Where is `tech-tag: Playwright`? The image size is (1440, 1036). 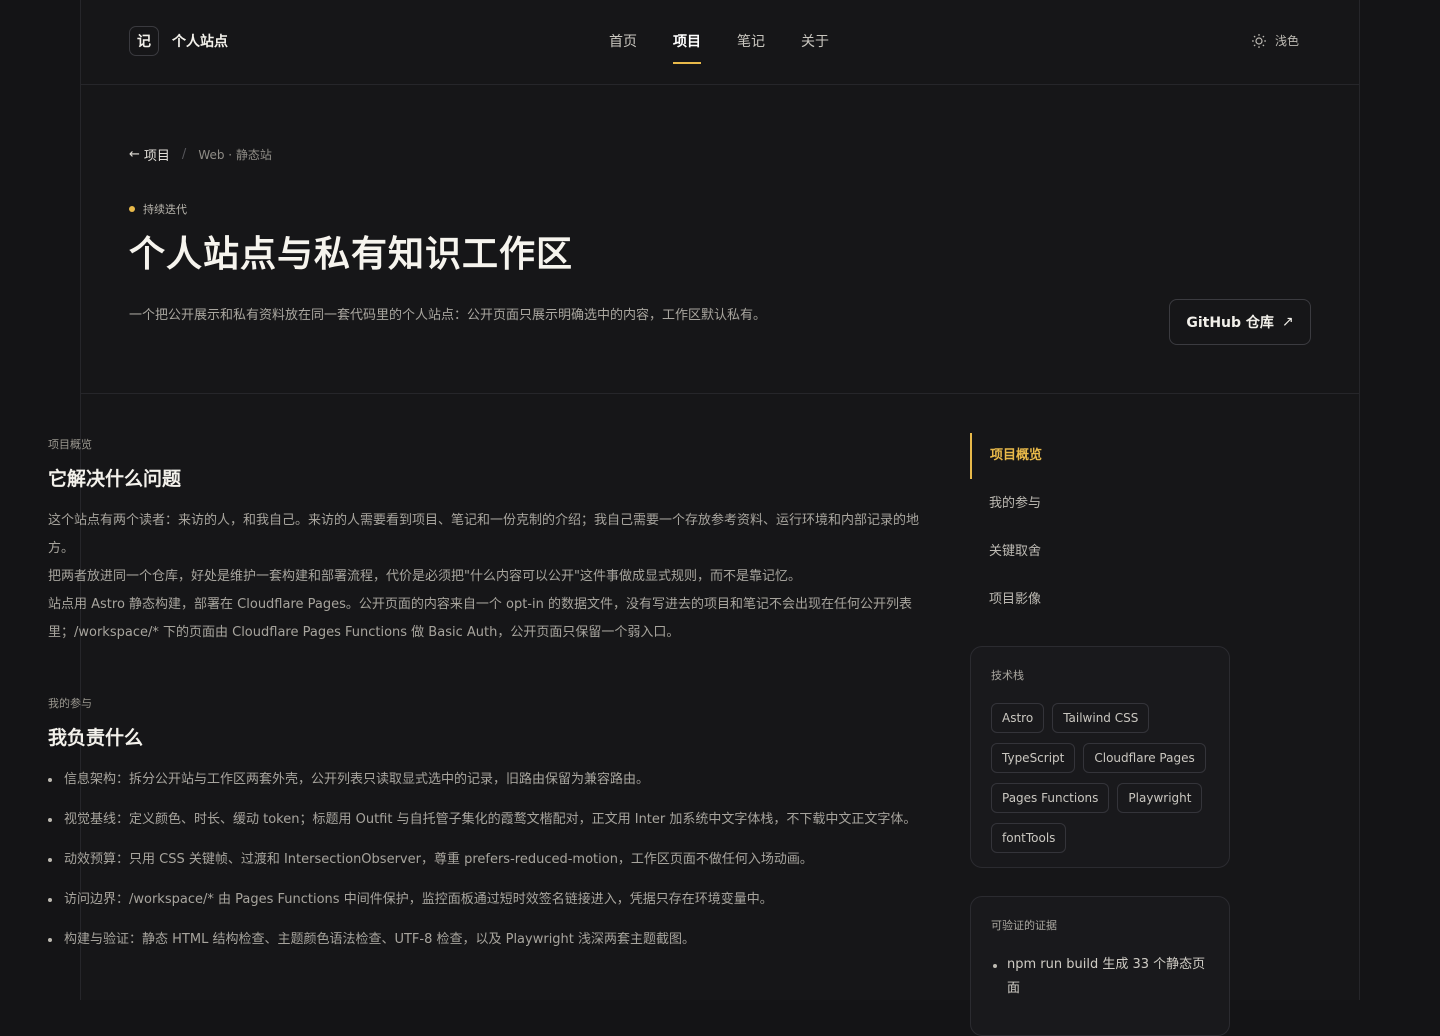 tech-tag: Playwright is located at coordinates (1160, 798).